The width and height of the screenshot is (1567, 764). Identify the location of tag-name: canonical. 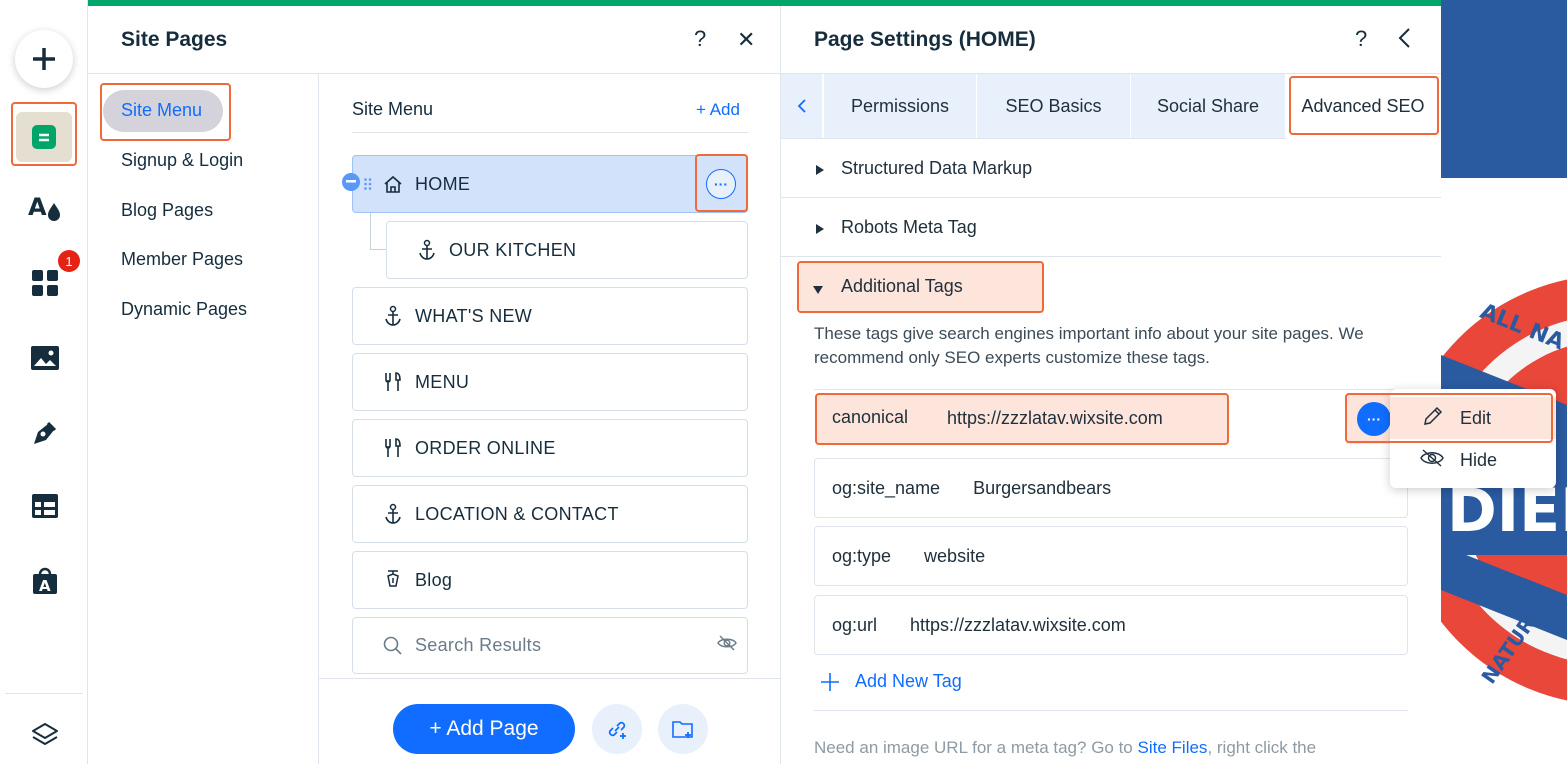
(870, 417).